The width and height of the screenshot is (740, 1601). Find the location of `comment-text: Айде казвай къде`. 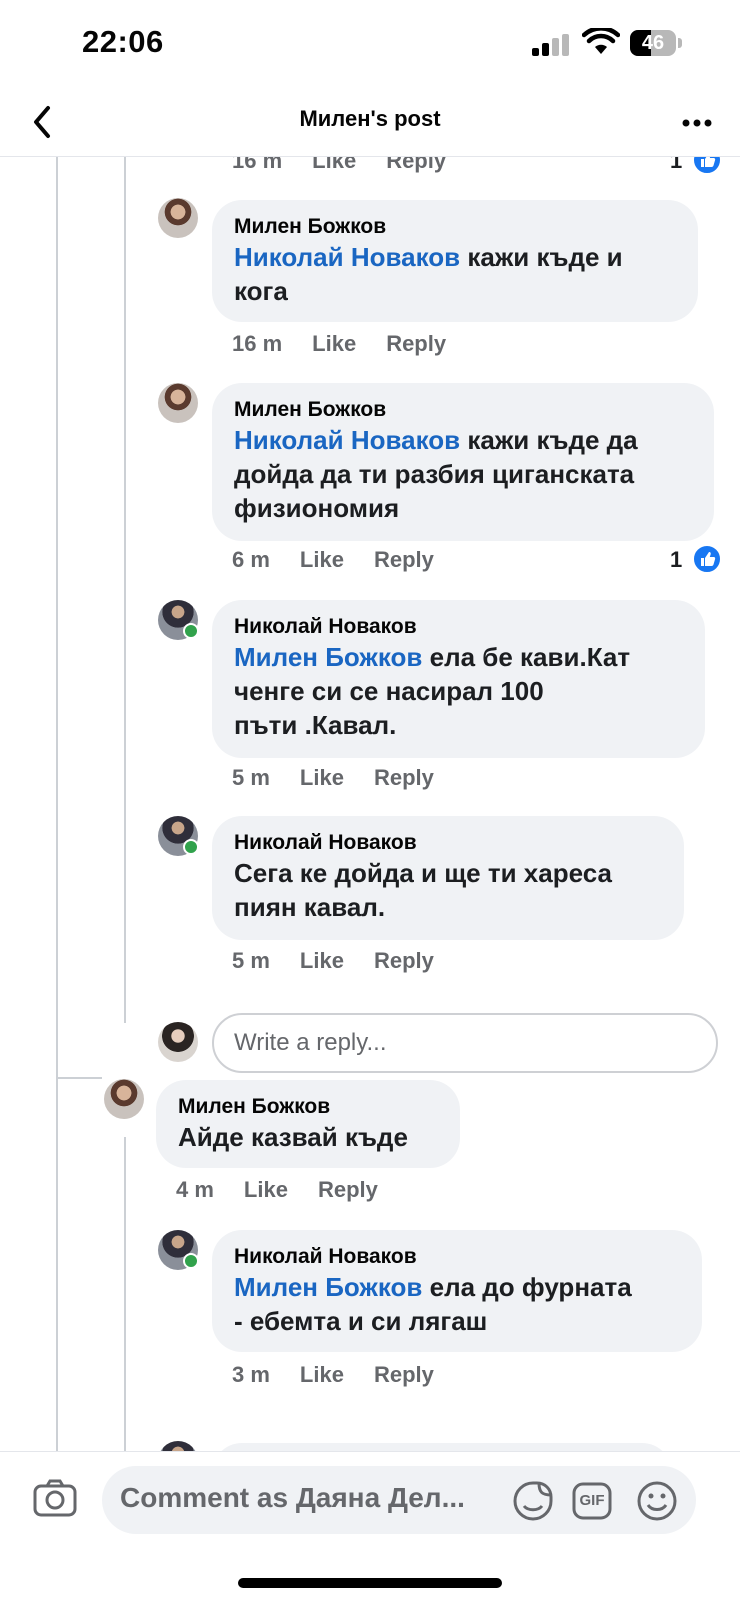

comment-text: Айде казвай къде is located at coordinates (293, 1137).